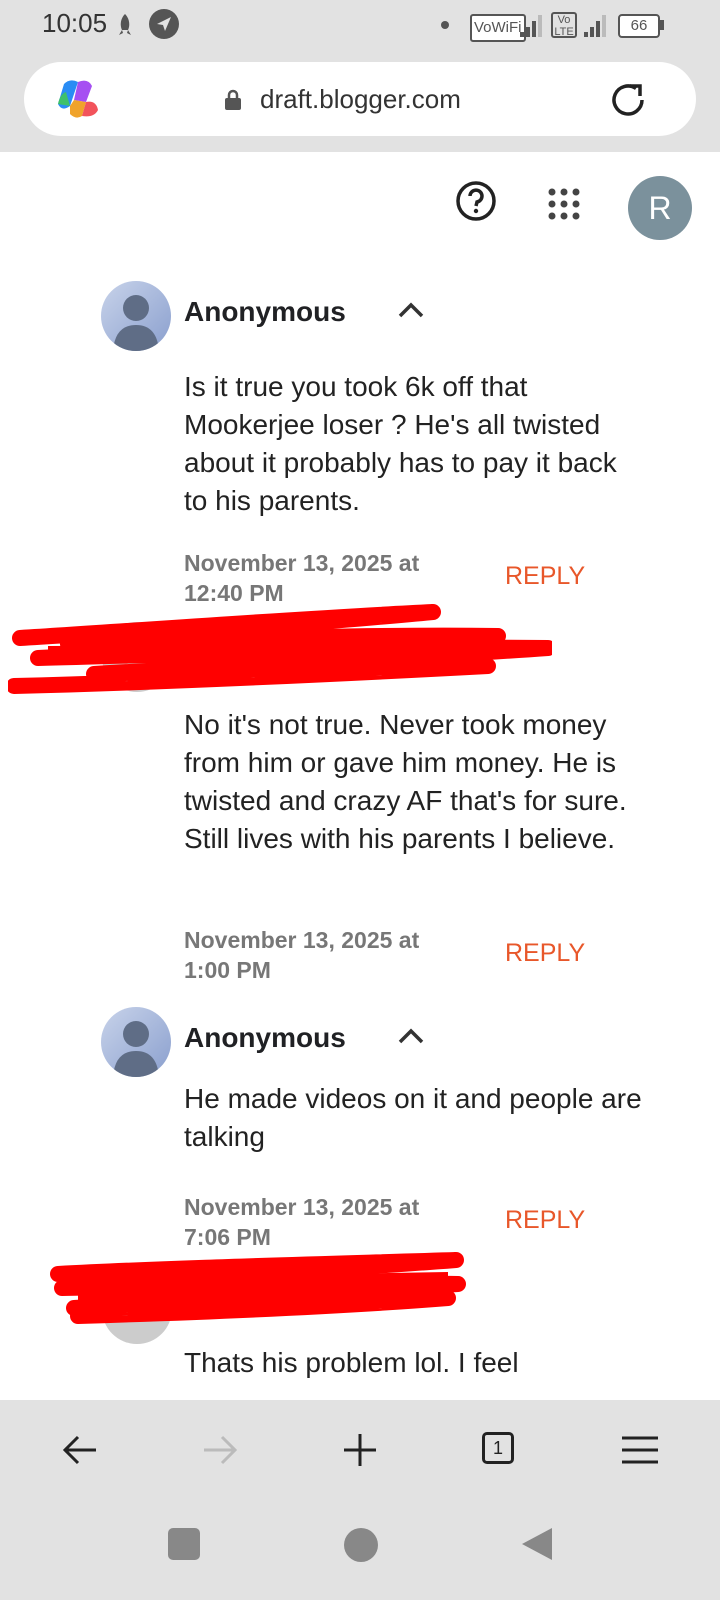  I want to click on navigation-icon, so click(164, 24).